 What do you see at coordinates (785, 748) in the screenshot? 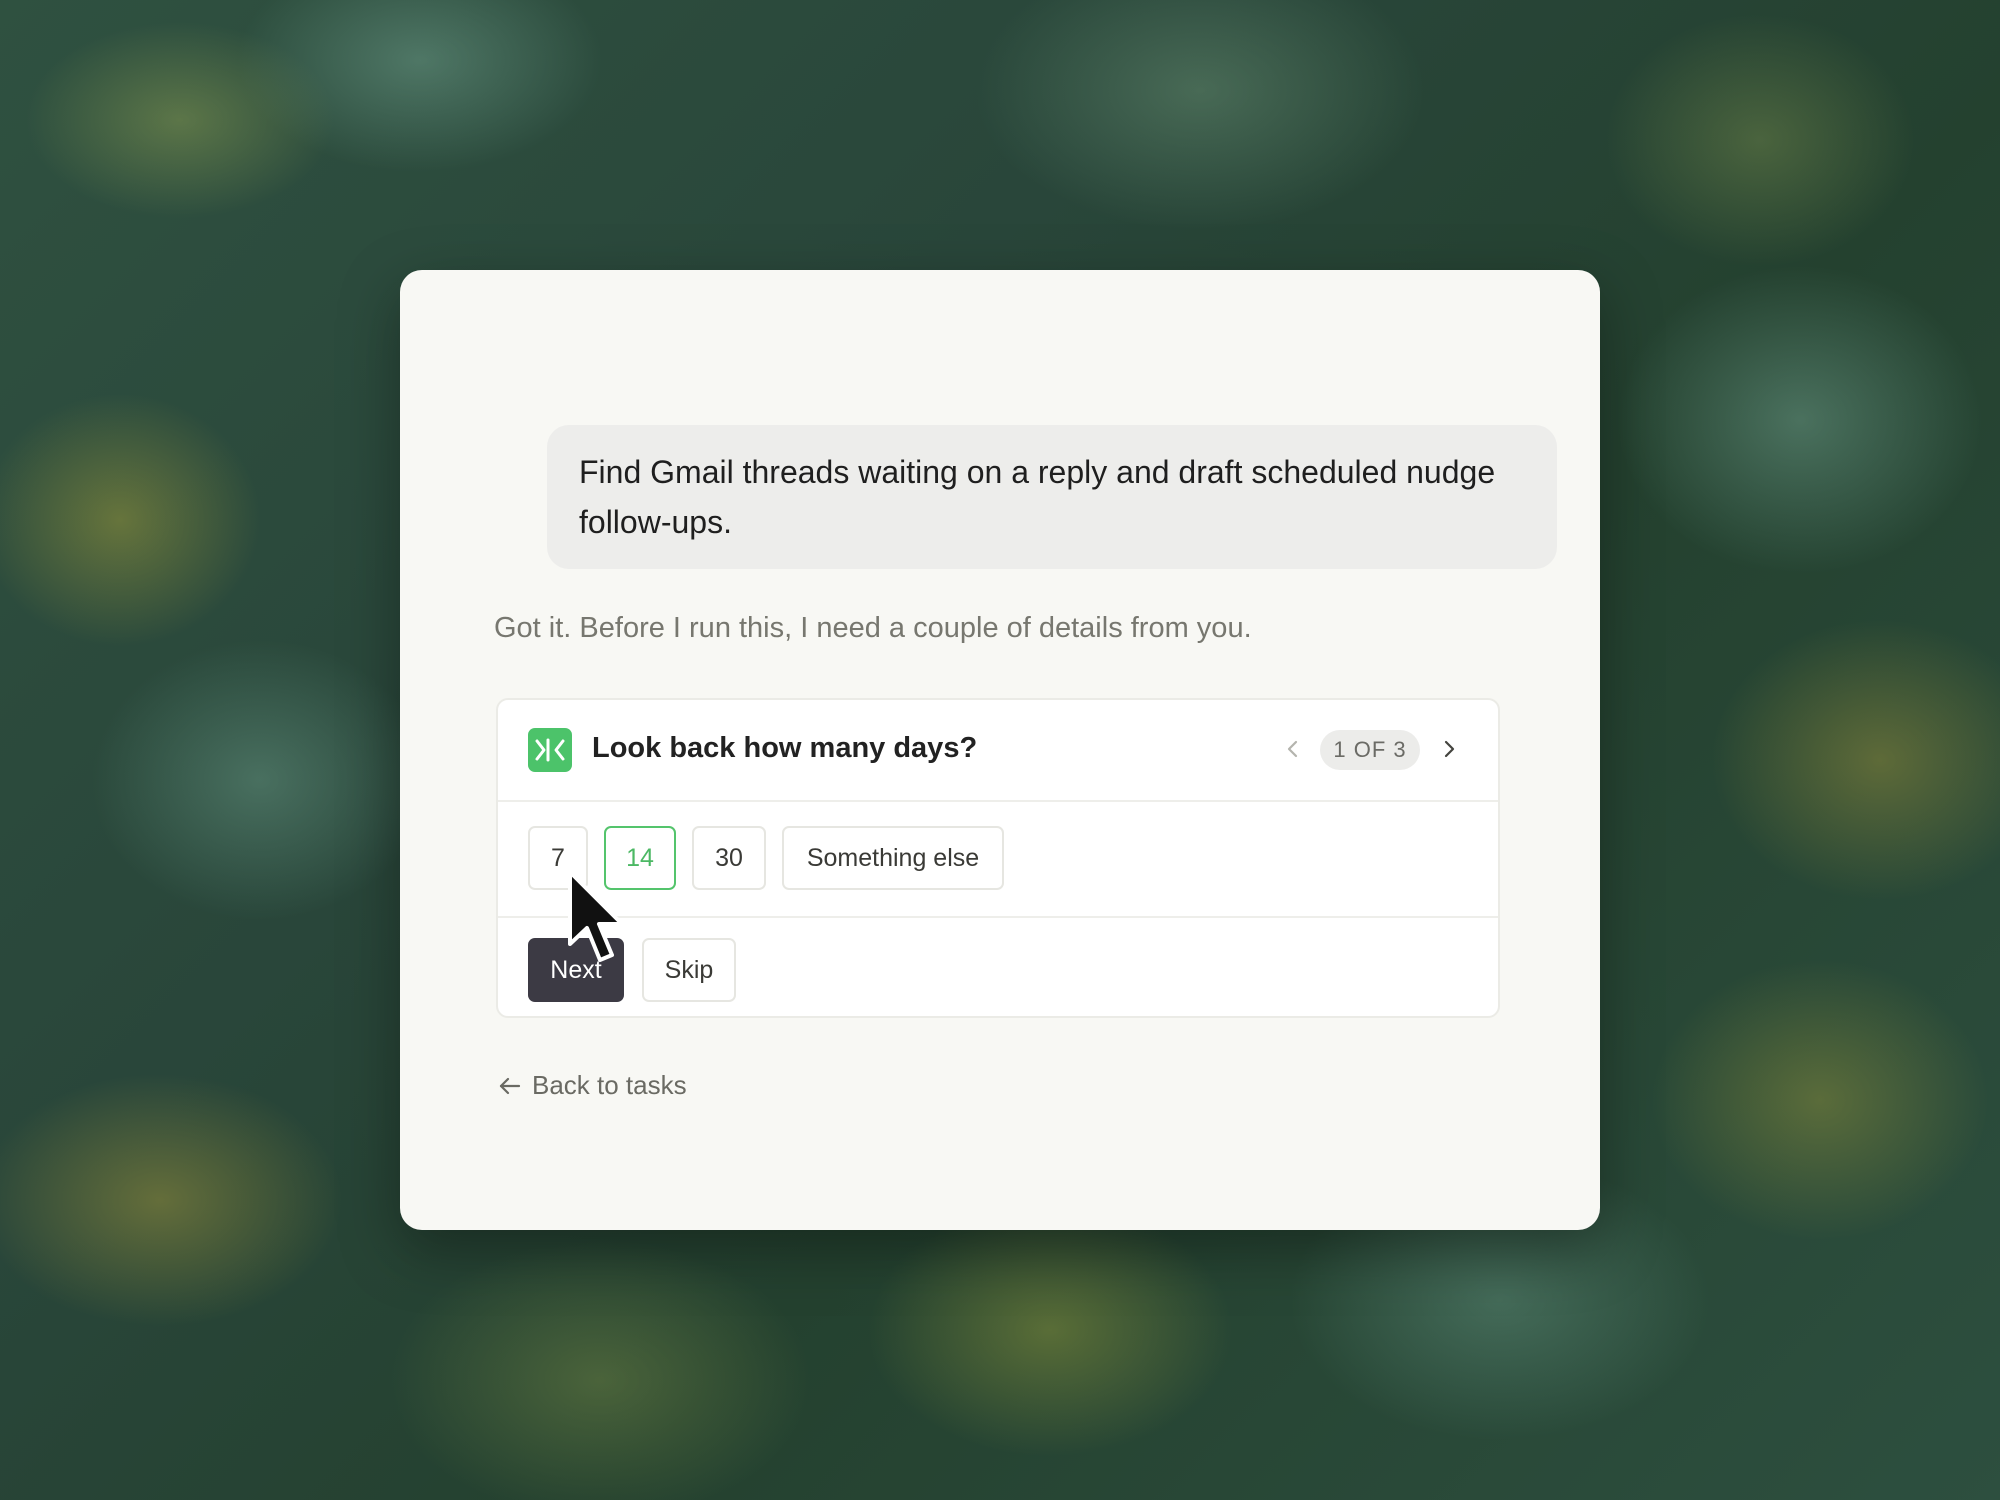
I see `question-title: Look back how many days?` at bounding box center [785, 748].